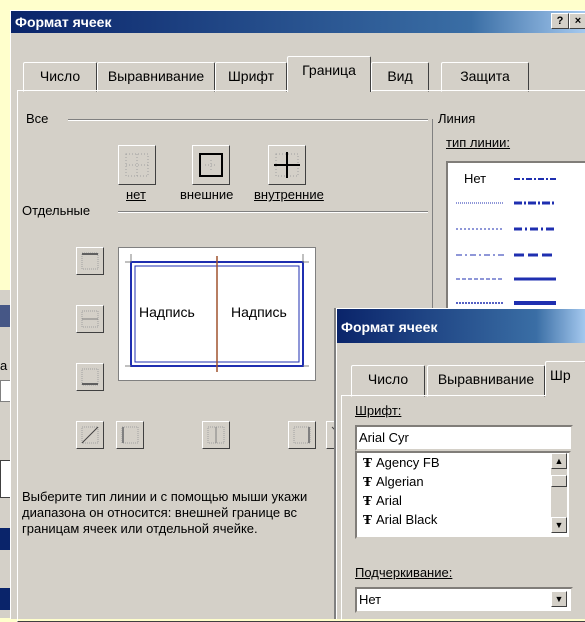 This screenshot has width=585, height=622. What do you see at coordinates (156, 77) in the screenshot?
I see `tab-alignment: Выравнивание` at bounding box center [156, 77].